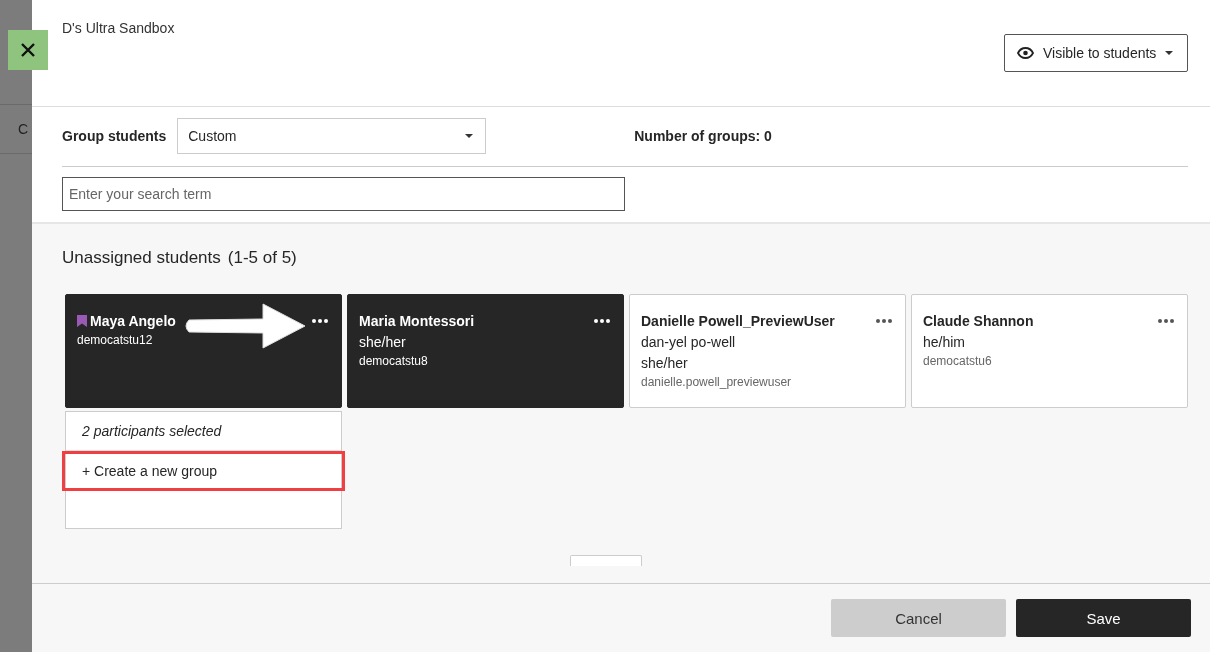  I want to click on visibility-dropdown: Visible to students, so click(1096, 53).